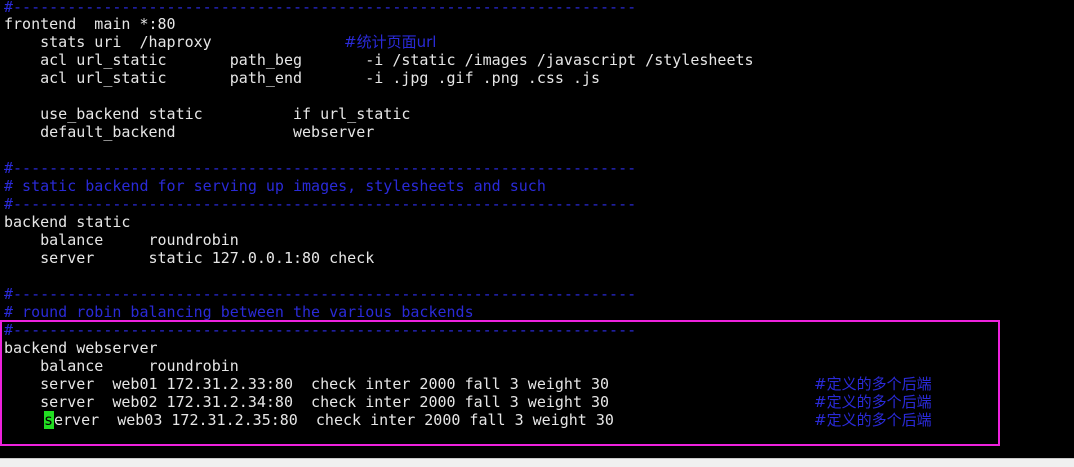 Image resolution: width=1074 pixels, height=467 pixels. Describe the element at coordinates (67, 222) in the screenshot. I see `backend-static-line: backend static` at that location.